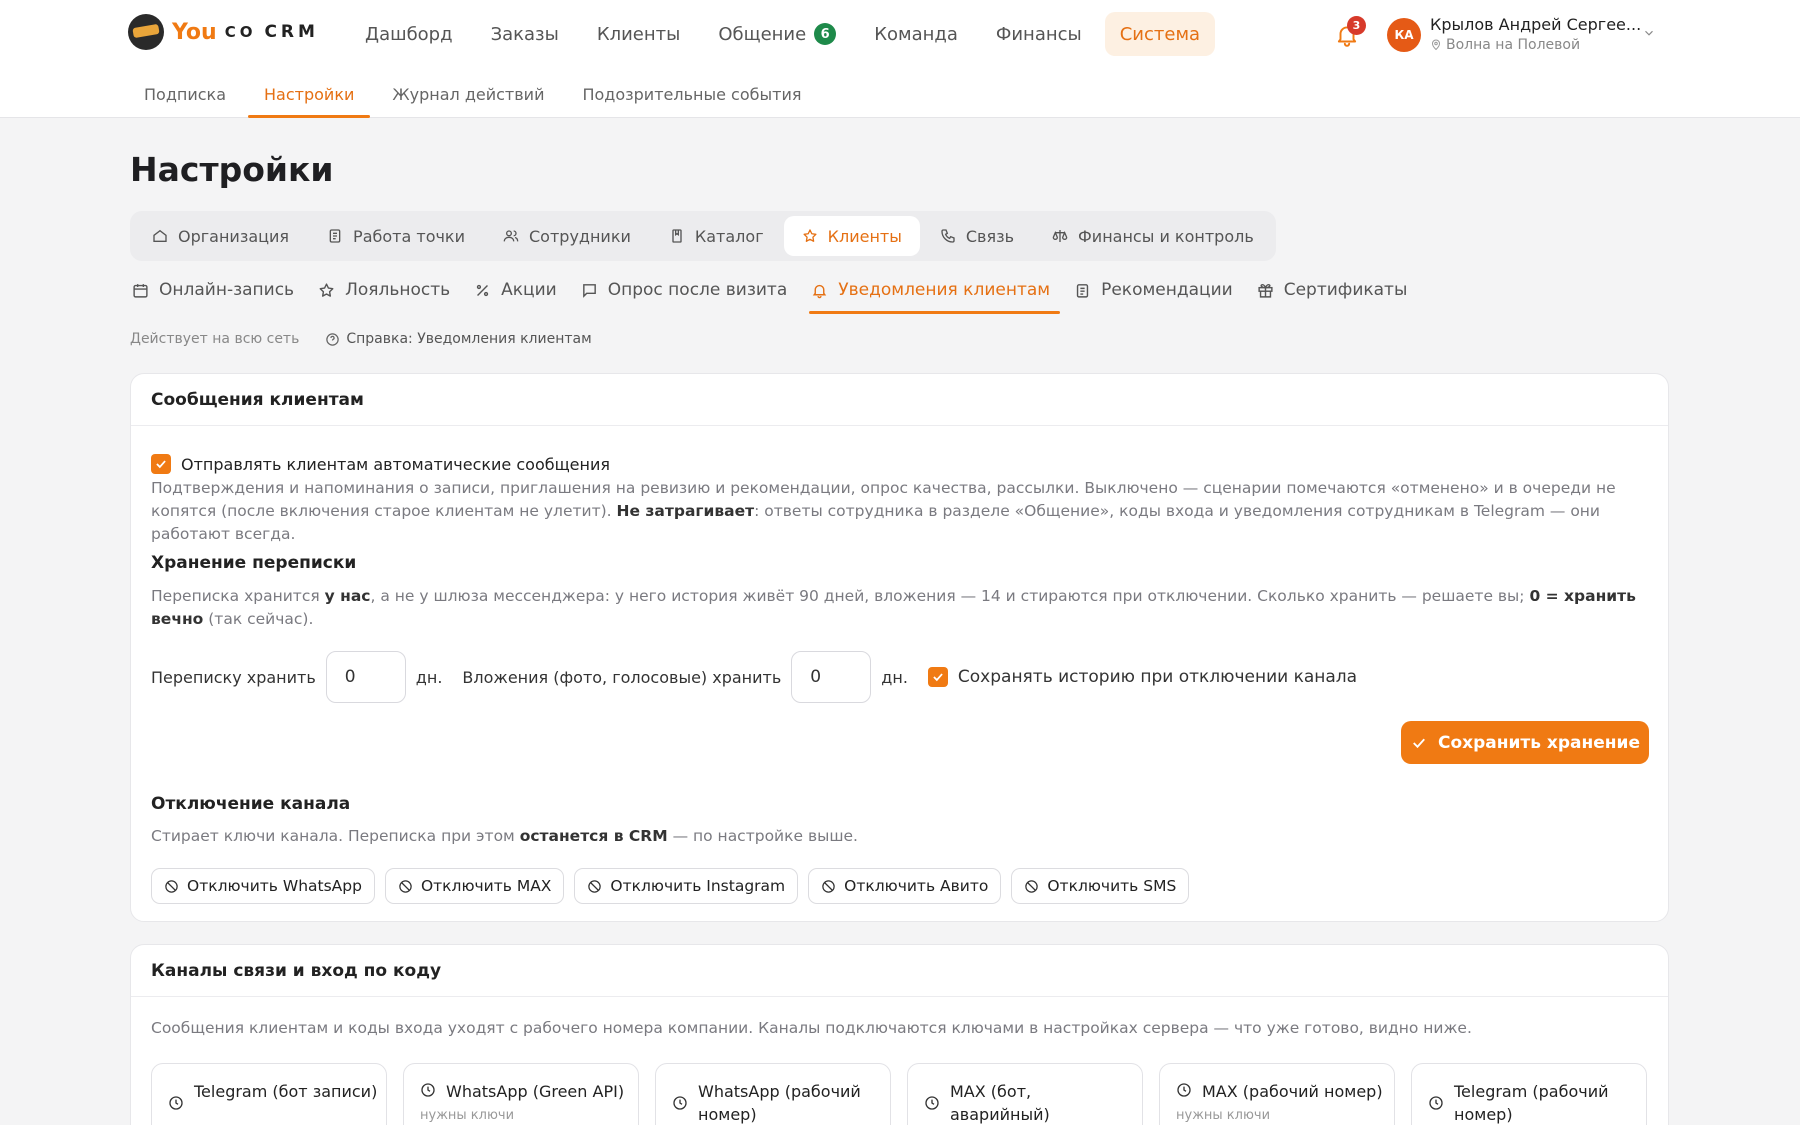 This screenshot has width=1800, height=1125. I want to click on tab-online-booking: Онлайн-запись, so click(217, 290).